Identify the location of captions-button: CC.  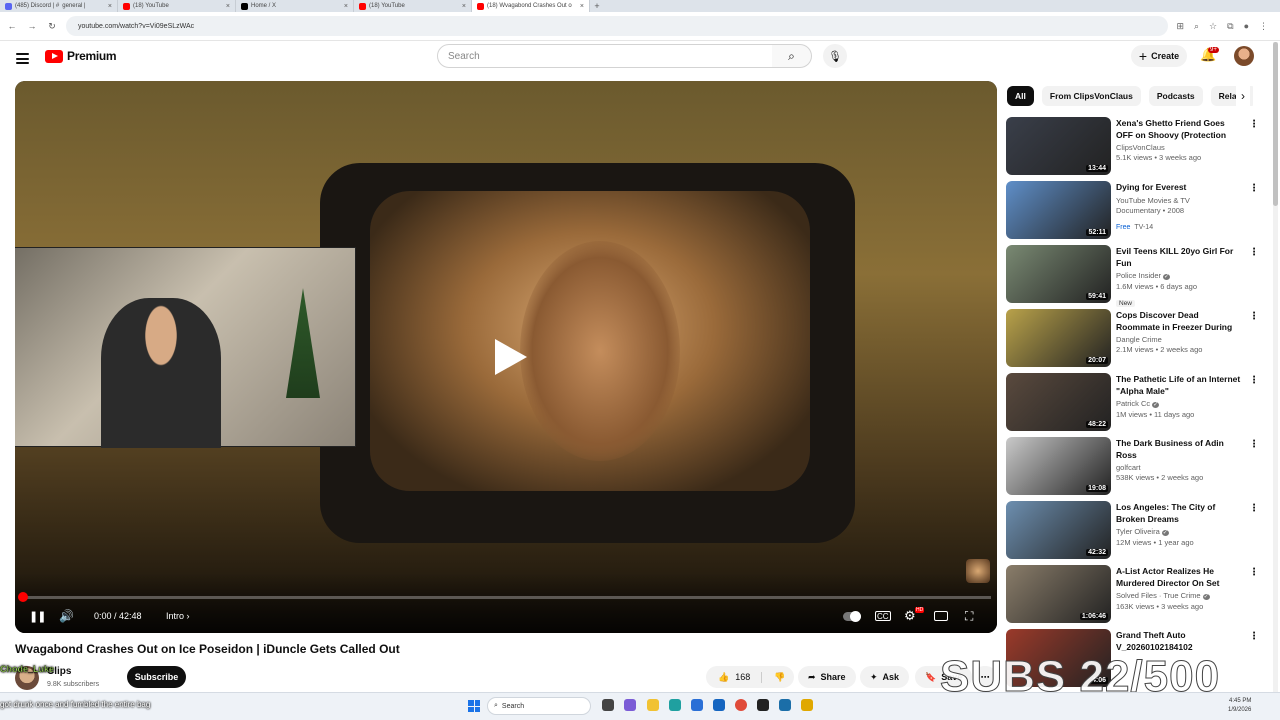
(883, 616).